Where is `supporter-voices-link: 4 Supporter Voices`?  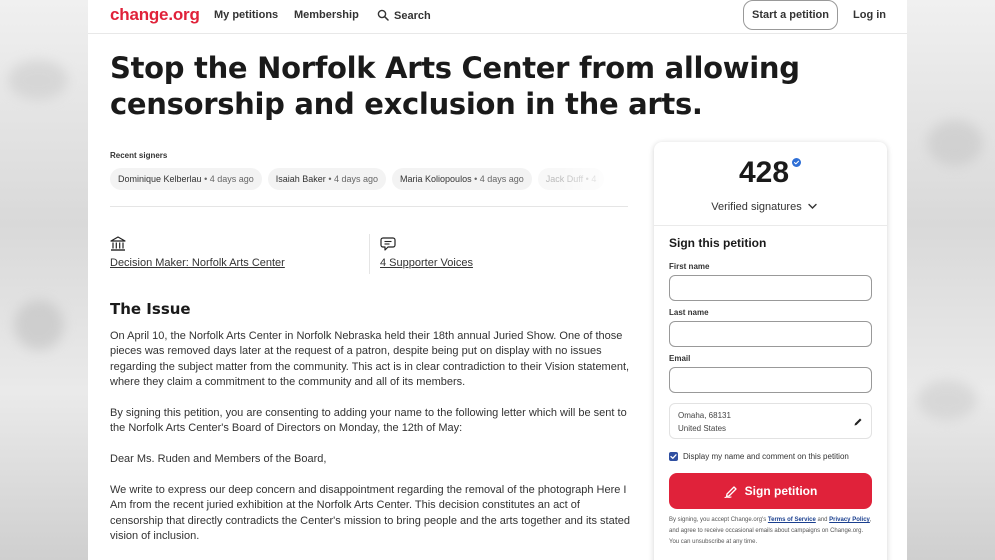 supporter-voices-link: 4 Supporter Voices is located at coordinates (426, 263).